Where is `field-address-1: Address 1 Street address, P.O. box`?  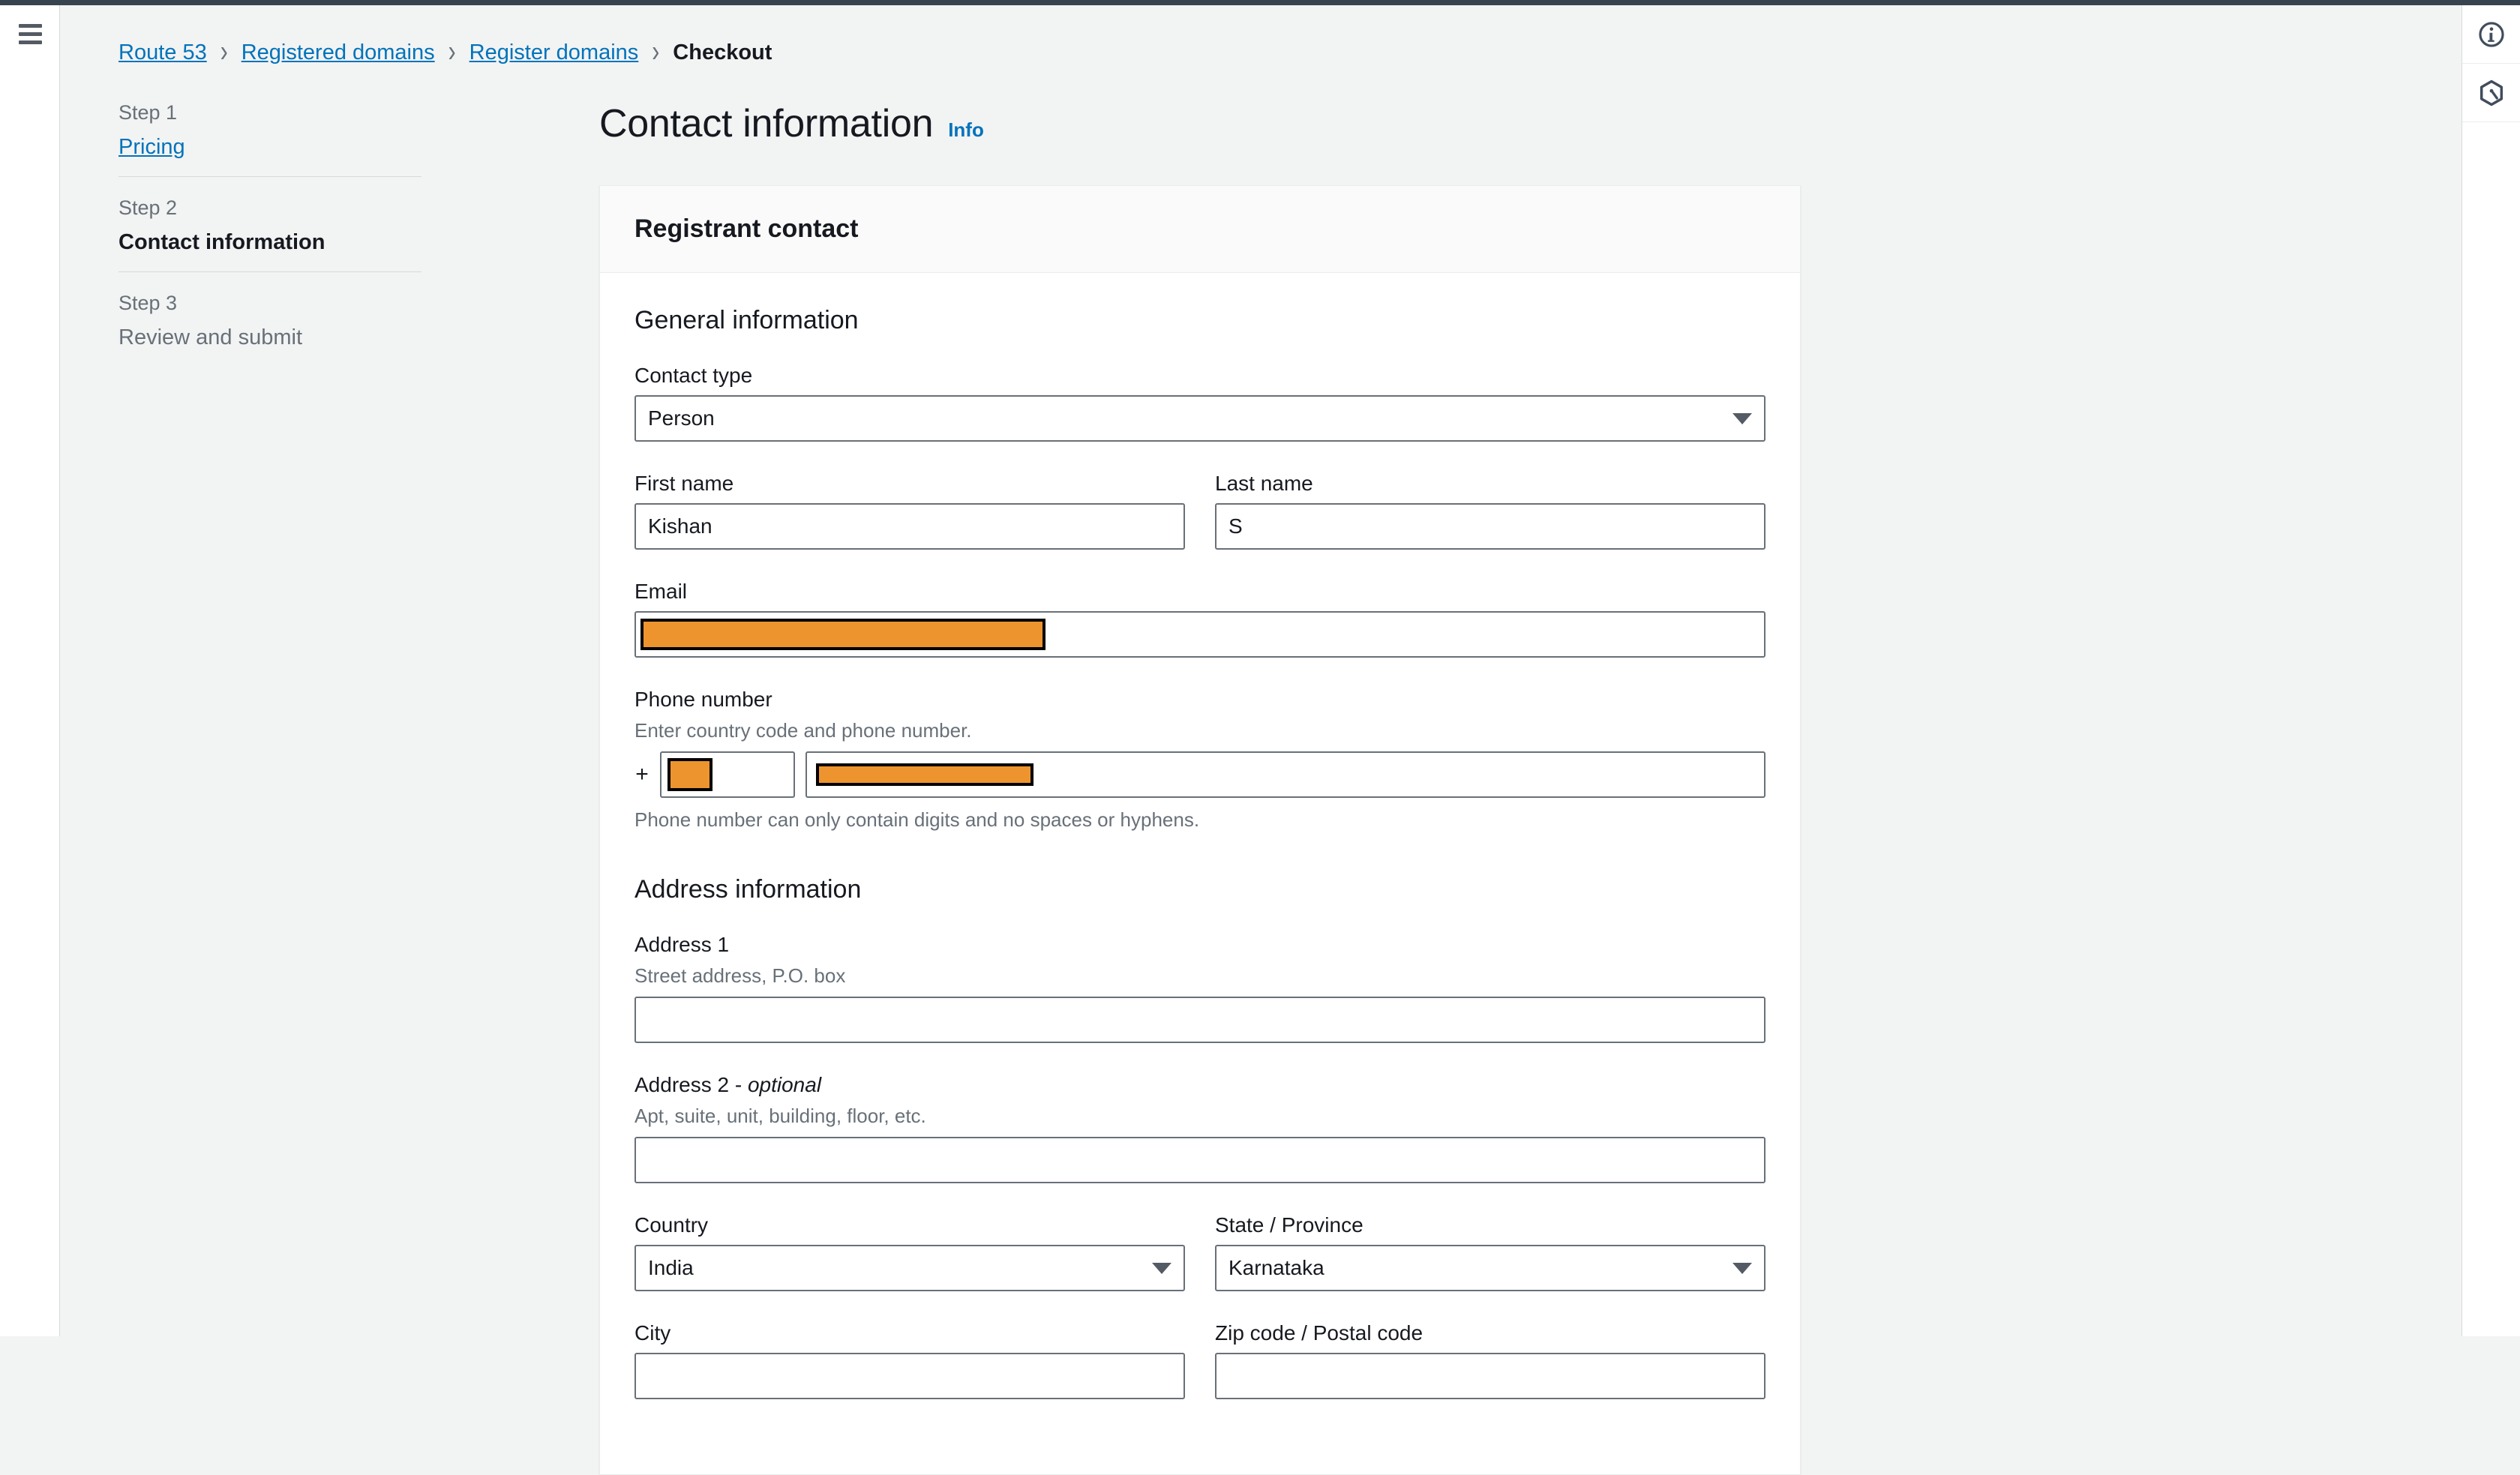 field-address-1: Address 1 Street address, P.O. box is located at coordinates (1200, 988).